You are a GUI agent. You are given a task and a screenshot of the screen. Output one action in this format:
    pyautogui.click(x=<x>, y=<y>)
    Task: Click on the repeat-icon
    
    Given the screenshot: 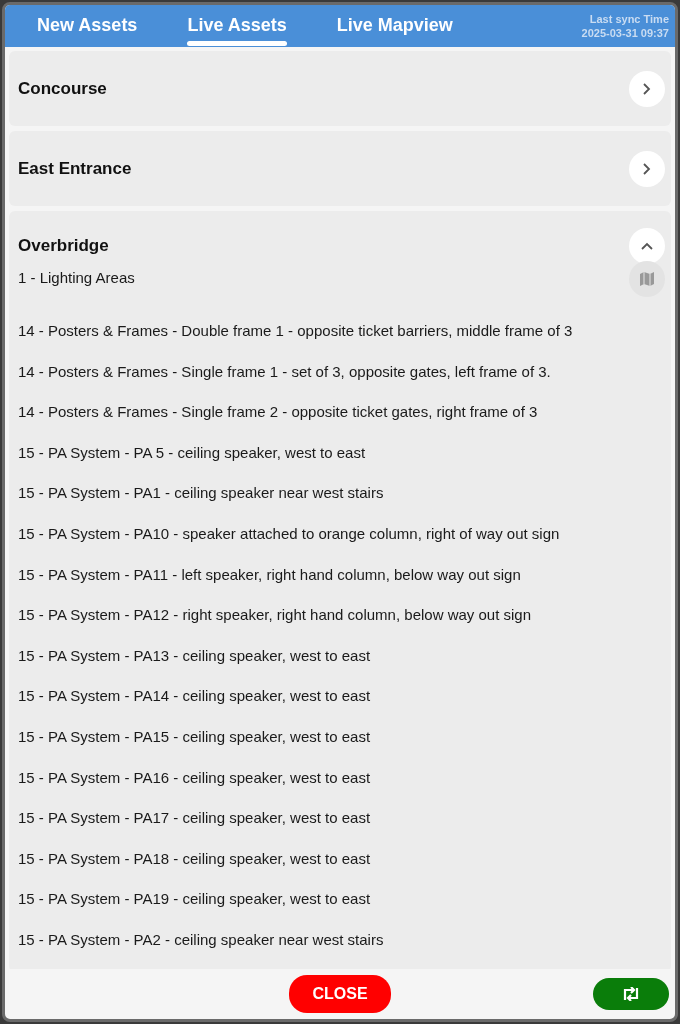 What is the action you would take?
    pyautogui.click(x=631, y=994)
    